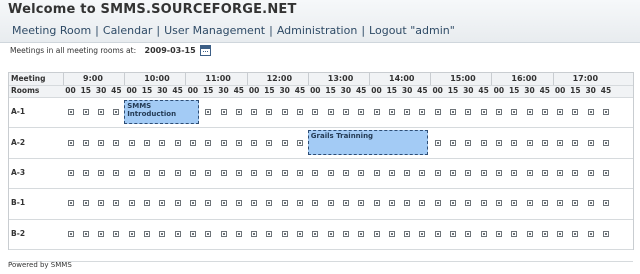  Describe the element at coordinates (214, 30) in the screenshot. I see `nav-user-management: User Management` at that location.